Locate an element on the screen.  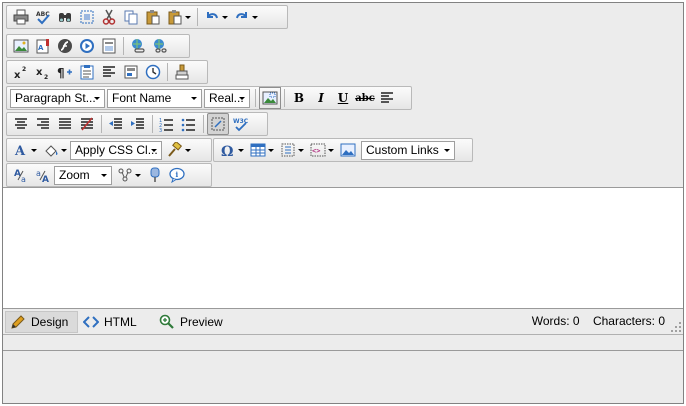
bold-button: B is located at coordinates (299, 98).